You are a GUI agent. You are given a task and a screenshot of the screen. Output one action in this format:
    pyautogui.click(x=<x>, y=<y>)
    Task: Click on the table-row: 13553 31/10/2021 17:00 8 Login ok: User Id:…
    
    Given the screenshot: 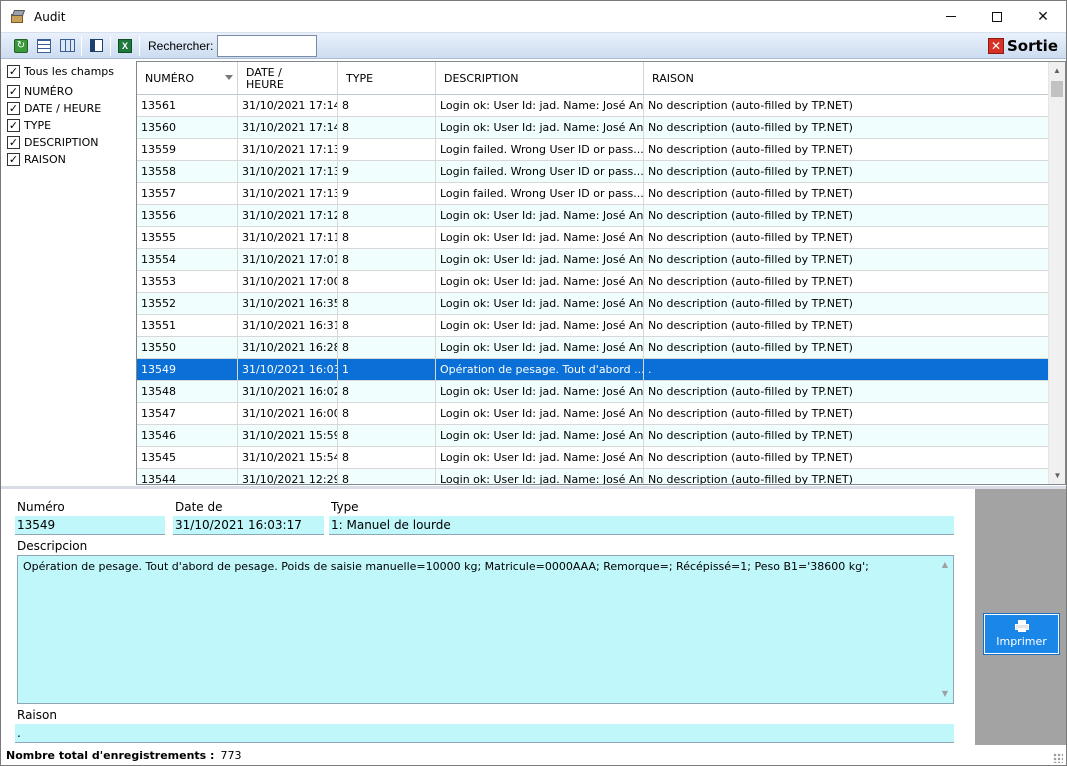 What is the action you would take?
    pyautogui.click(x=592, y=282)
    